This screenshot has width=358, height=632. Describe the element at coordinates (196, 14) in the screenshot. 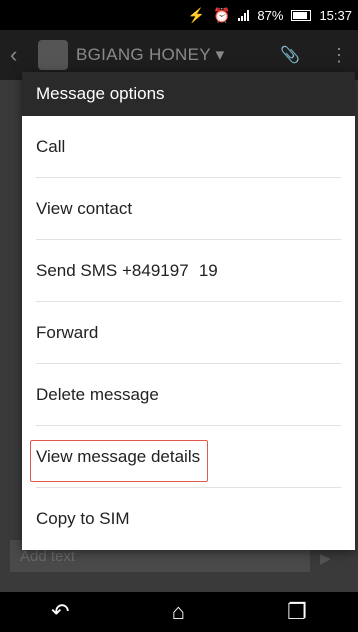

I see `no-charge-icon: ⚡` at that location.